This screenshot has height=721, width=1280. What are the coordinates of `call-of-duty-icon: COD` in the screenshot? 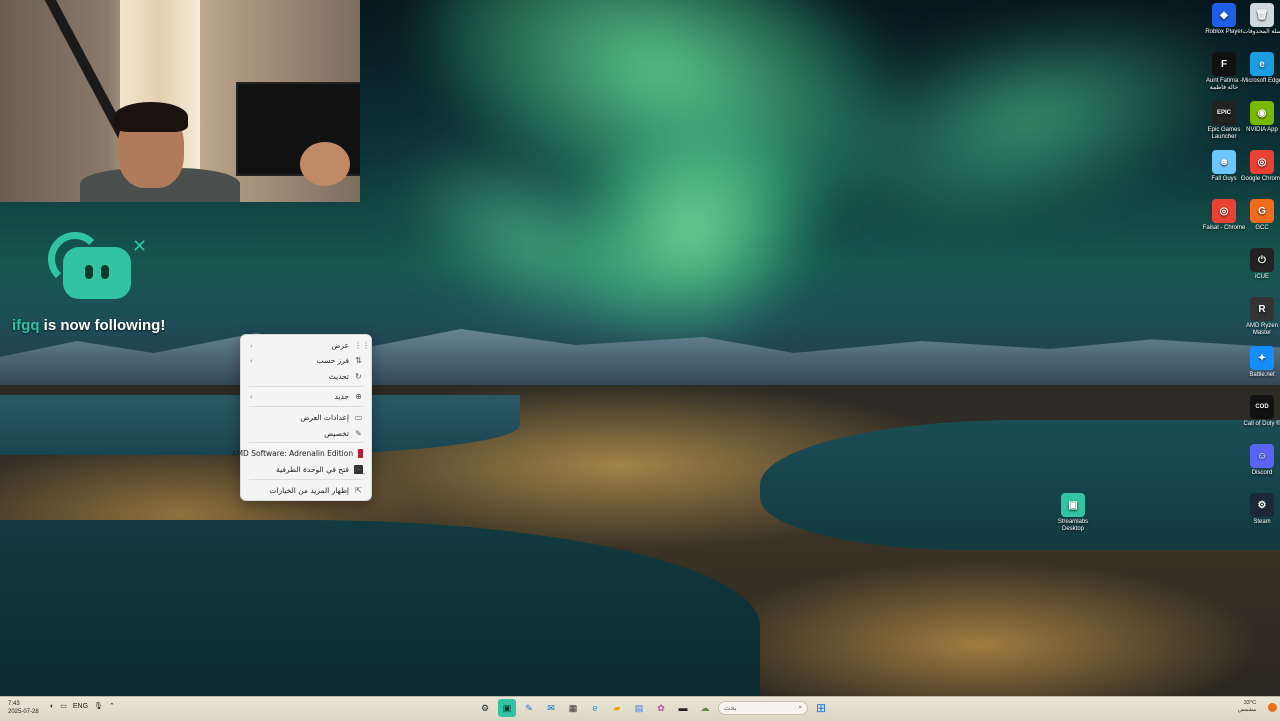 It's located at (1262, 407).